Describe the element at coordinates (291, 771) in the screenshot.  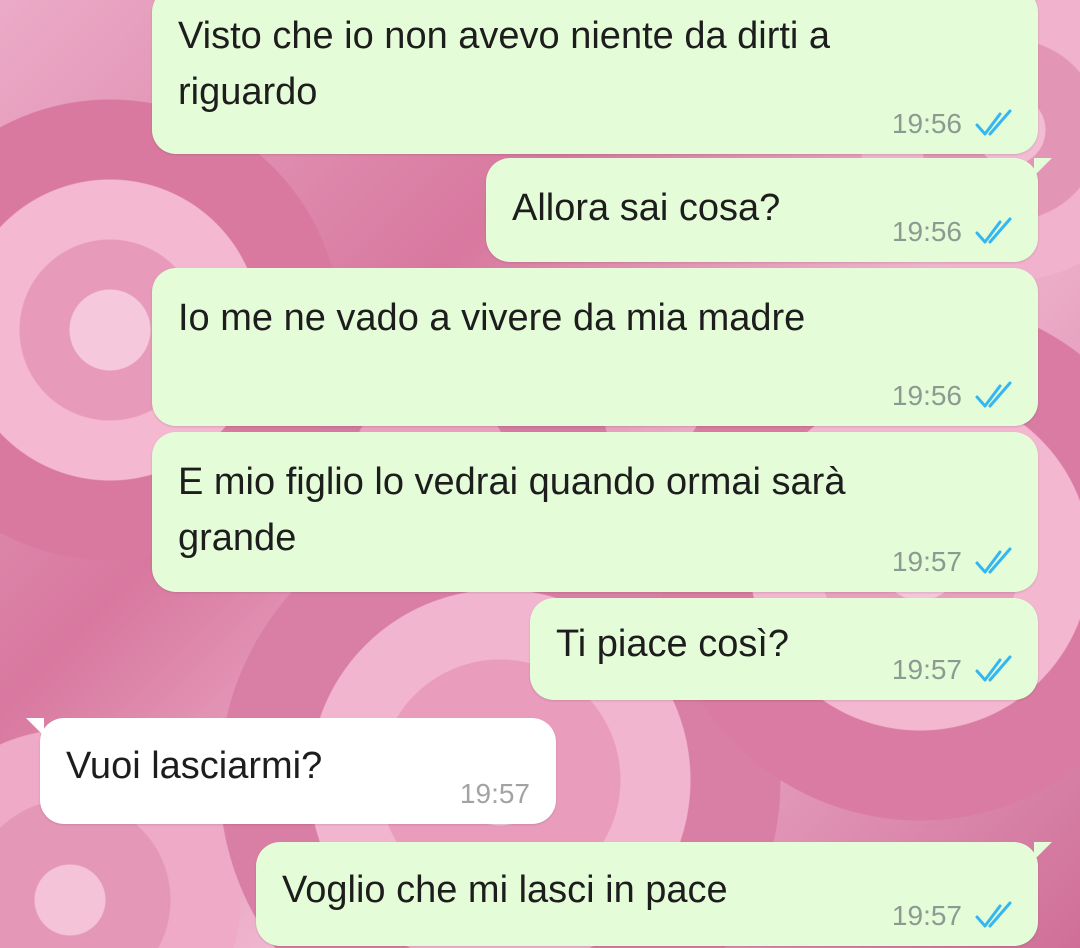
I see `message-bubble-incoming: Vuoi lasciarmi? 19:57` at that location.